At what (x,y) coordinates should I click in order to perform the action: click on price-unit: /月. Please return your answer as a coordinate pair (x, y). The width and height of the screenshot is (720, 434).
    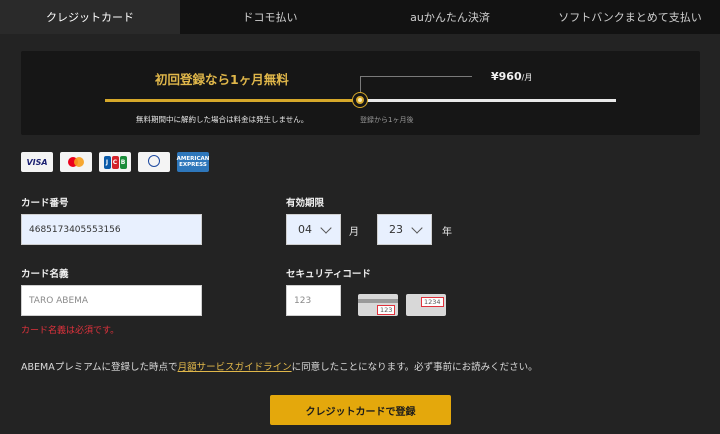
    Looking at the image, I should click on (527, 77).